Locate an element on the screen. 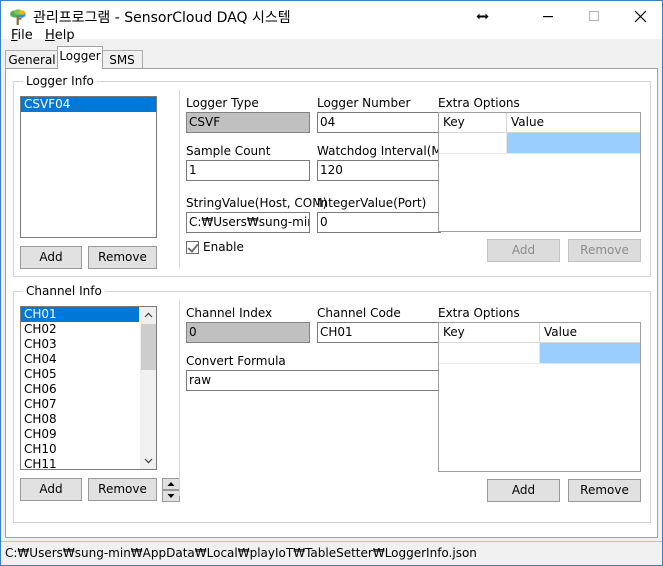 The width and height of the screenshot is (663, 566). enable-checkbox-label: Enable is located at coordinates (223, 247).